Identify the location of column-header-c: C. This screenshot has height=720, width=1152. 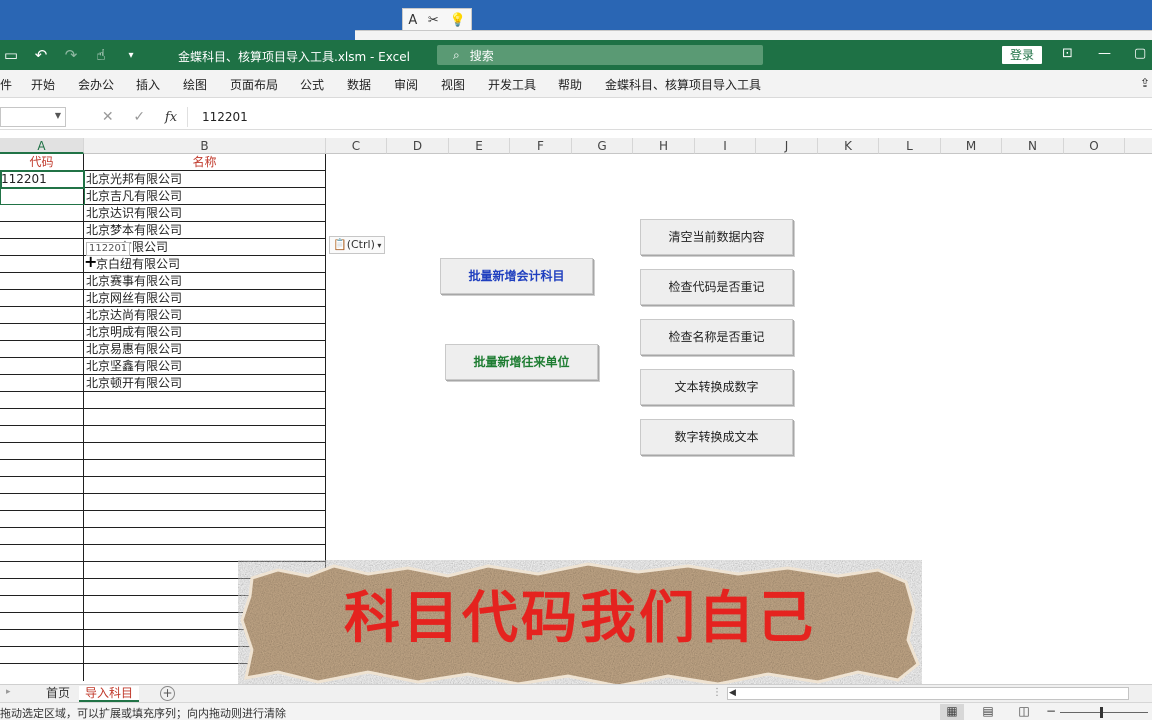
(356, 146).